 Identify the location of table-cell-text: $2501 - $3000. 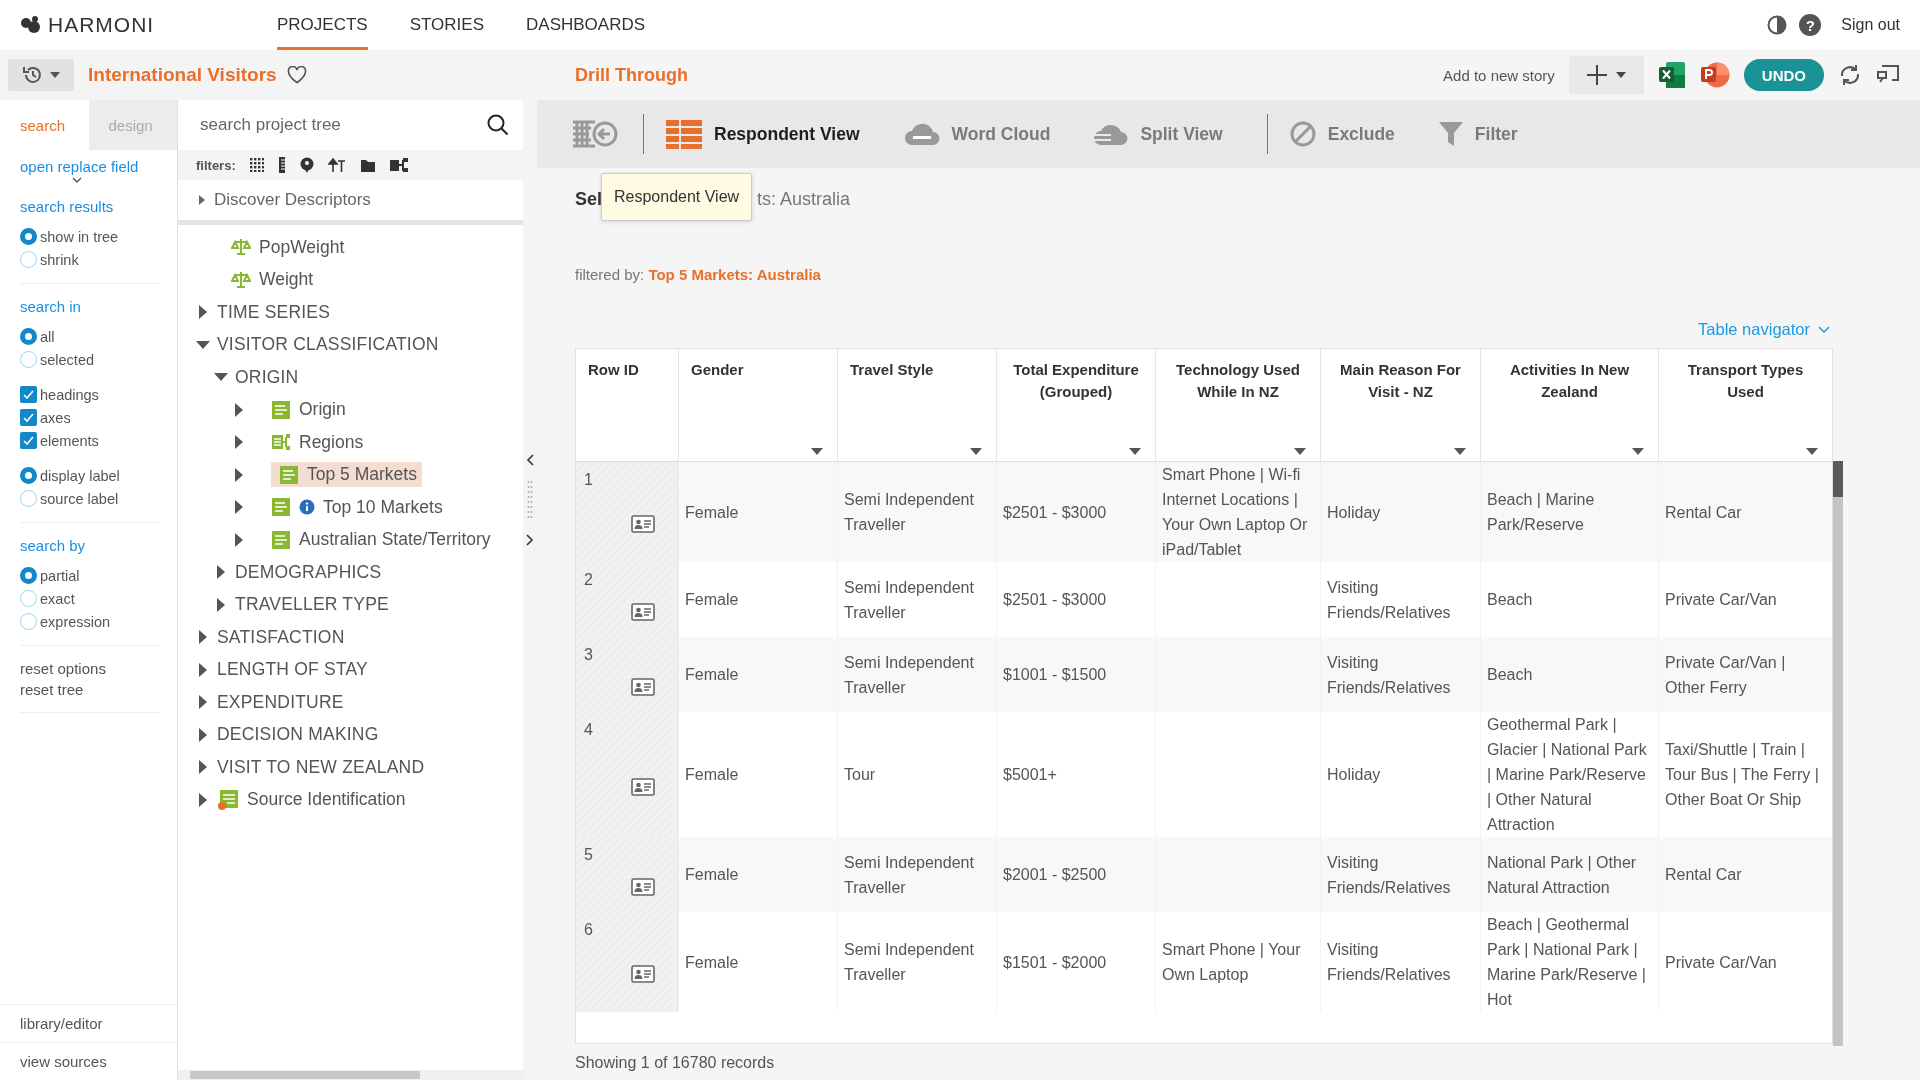
(1055, 512).